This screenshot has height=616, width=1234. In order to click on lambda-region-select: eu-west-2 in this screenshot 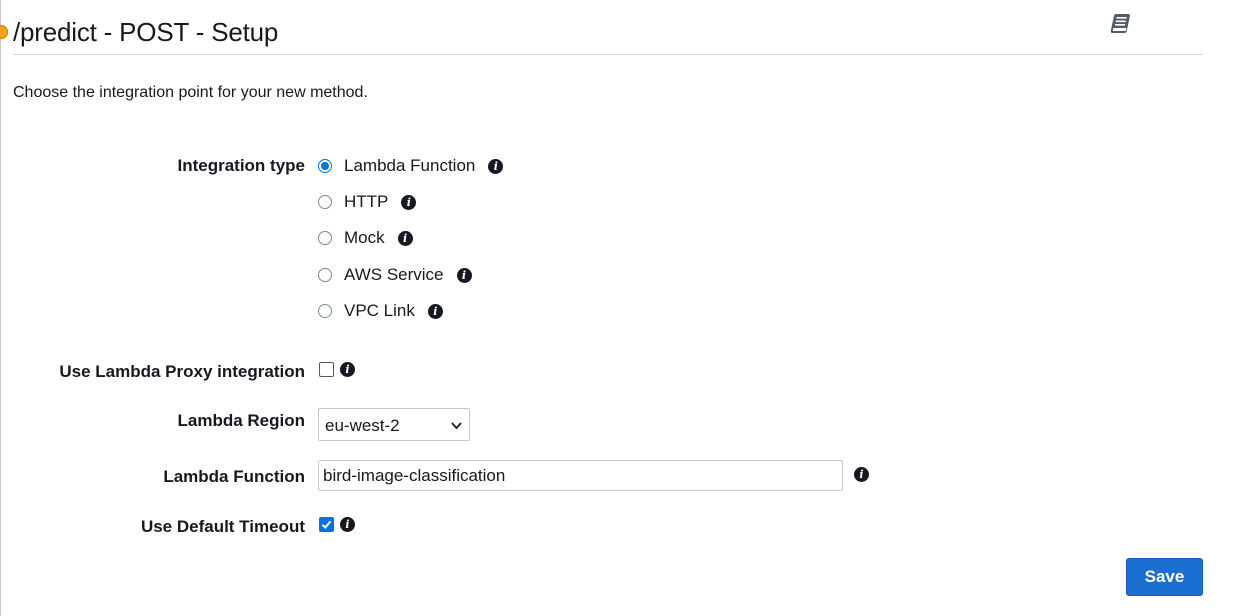, I will do `click(394, 424)`.